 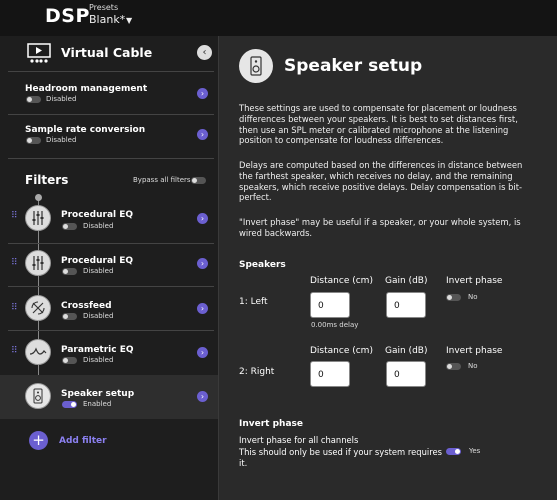 I want to click on bypass-label: Bypass all filters, so click(x=162, y=180).